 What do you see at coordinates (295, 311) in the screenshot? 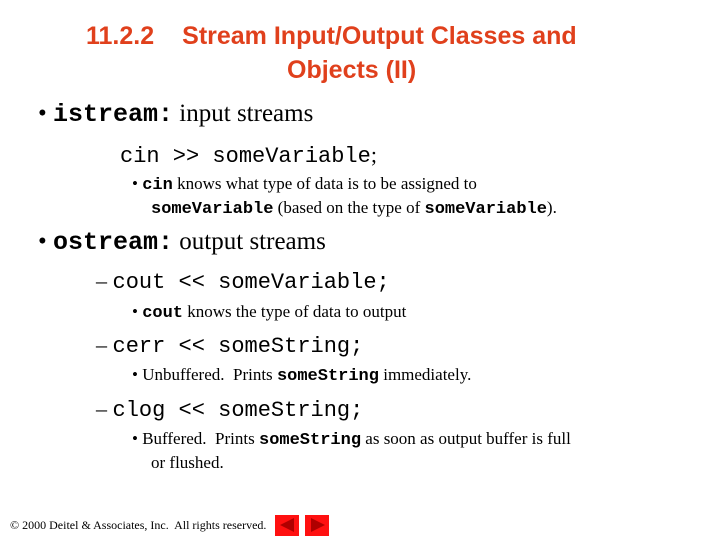
I see `cout-explanation-text: knows the type of data to output` at bounding box center [295, 311].